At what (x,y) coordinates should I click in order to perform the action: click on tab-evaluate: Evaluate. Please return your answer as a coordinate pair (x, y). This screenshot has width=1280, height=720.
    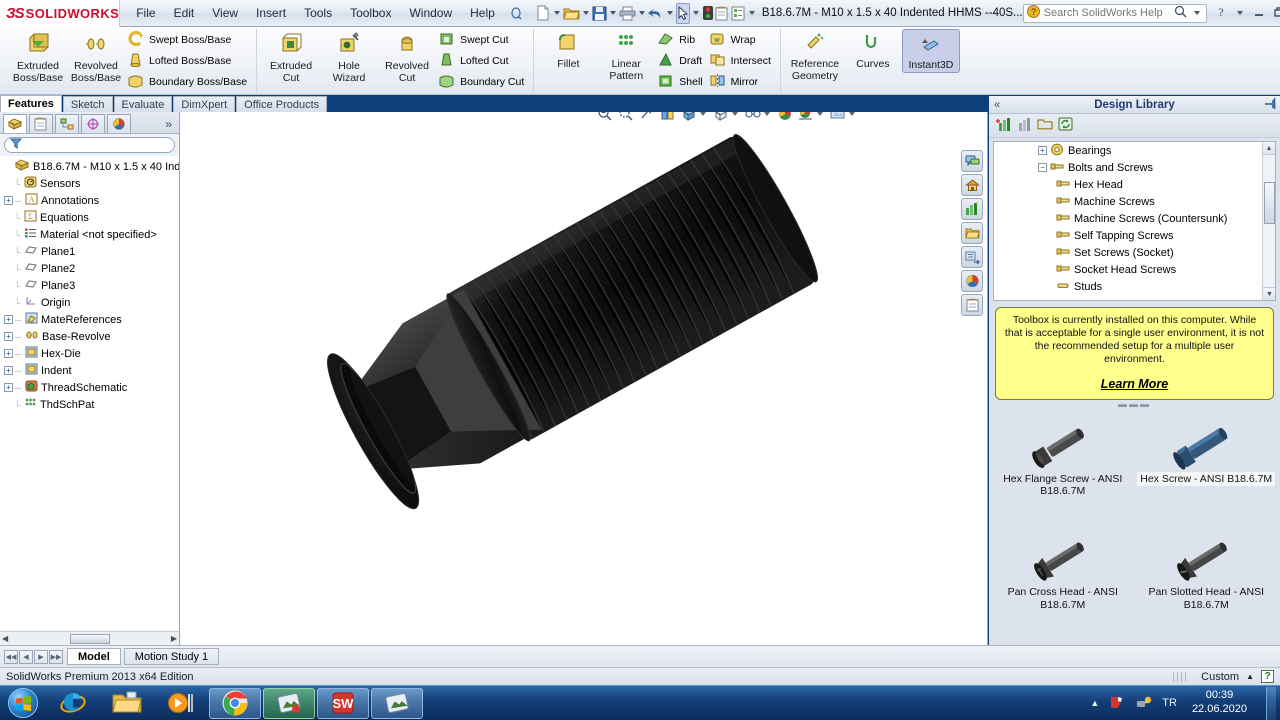
    Looking at the image, I should click on (143, 104).